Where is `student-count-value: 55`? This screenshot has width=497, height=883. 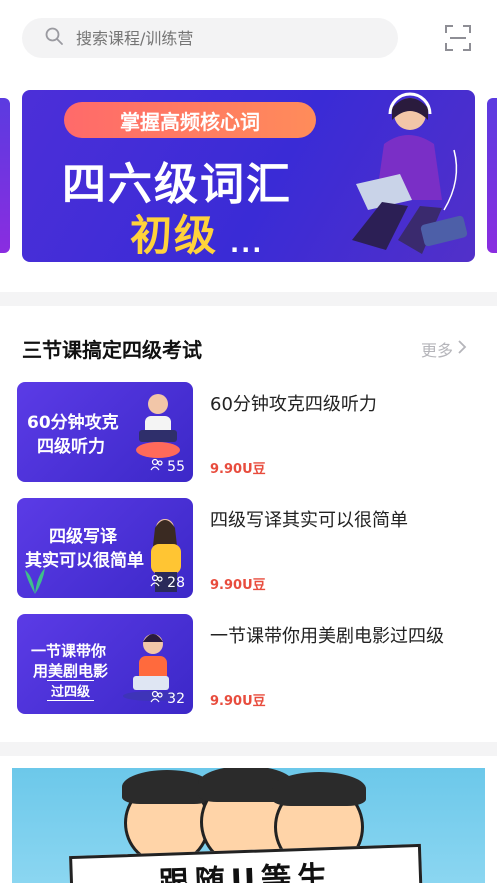
student-count-value: 55 is located at coordinates (176, 467).